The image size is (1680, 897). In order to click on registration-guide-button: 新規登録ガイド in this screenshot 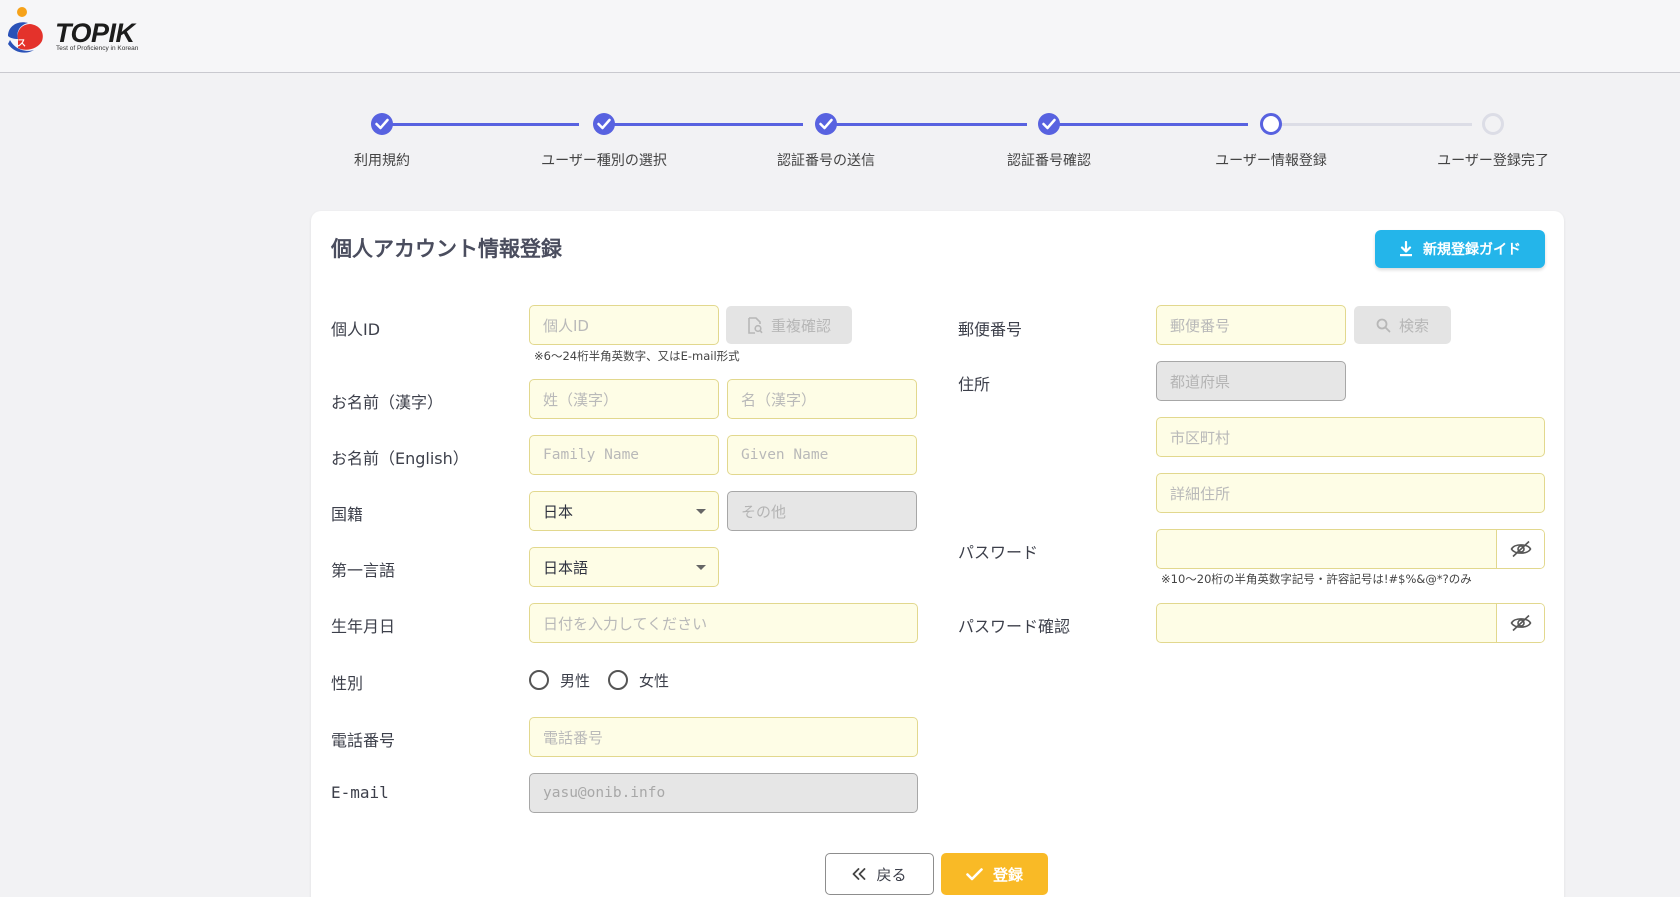, I will do `click(1460, 249)`.